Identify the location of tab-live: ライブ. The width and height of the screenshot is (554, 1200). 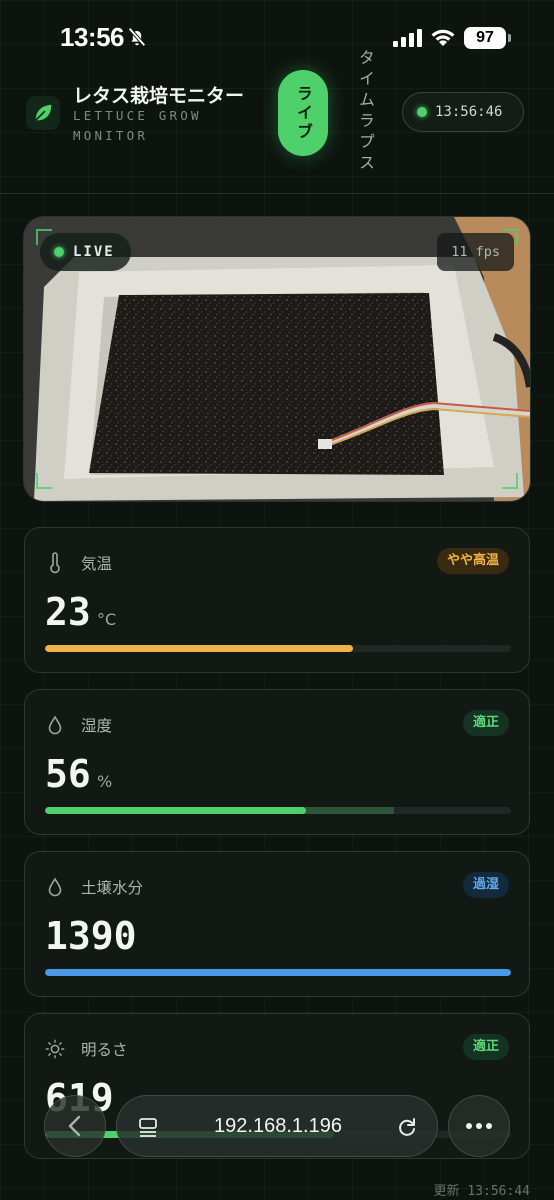
(303, 113).